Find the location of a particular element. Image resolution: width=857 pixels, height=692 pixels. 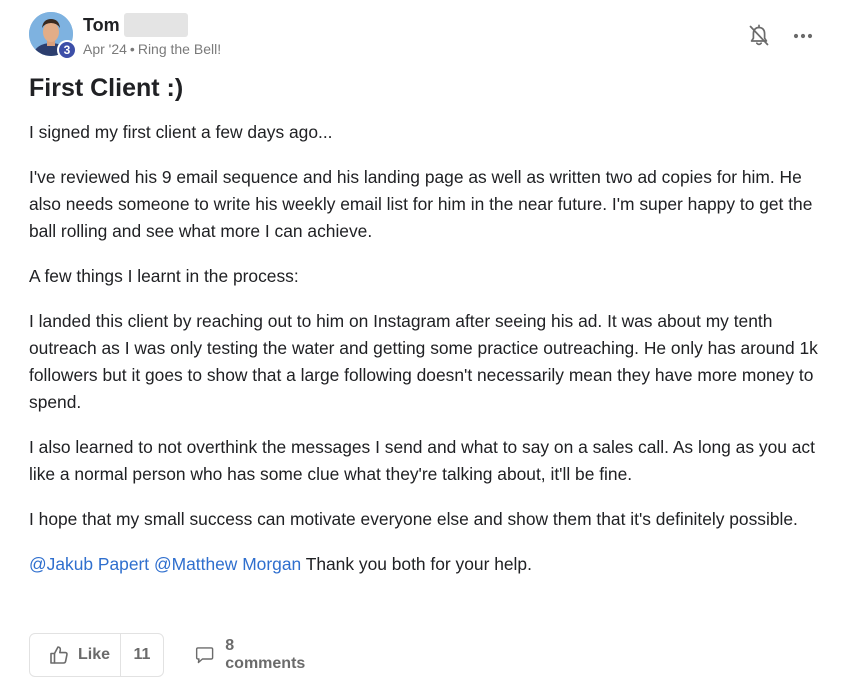

mention-link: @Matthew Morgan is located at coordinates (227, 564).